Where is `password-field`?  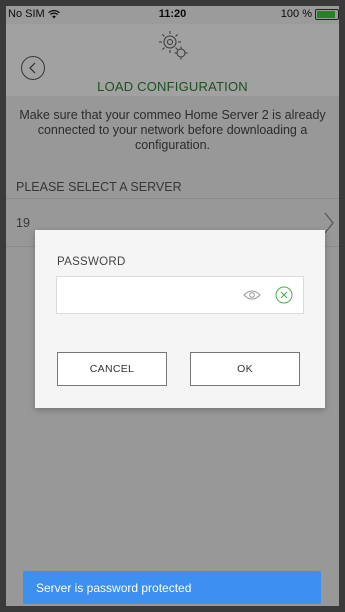
password-field is located at coordinates (180, 295).